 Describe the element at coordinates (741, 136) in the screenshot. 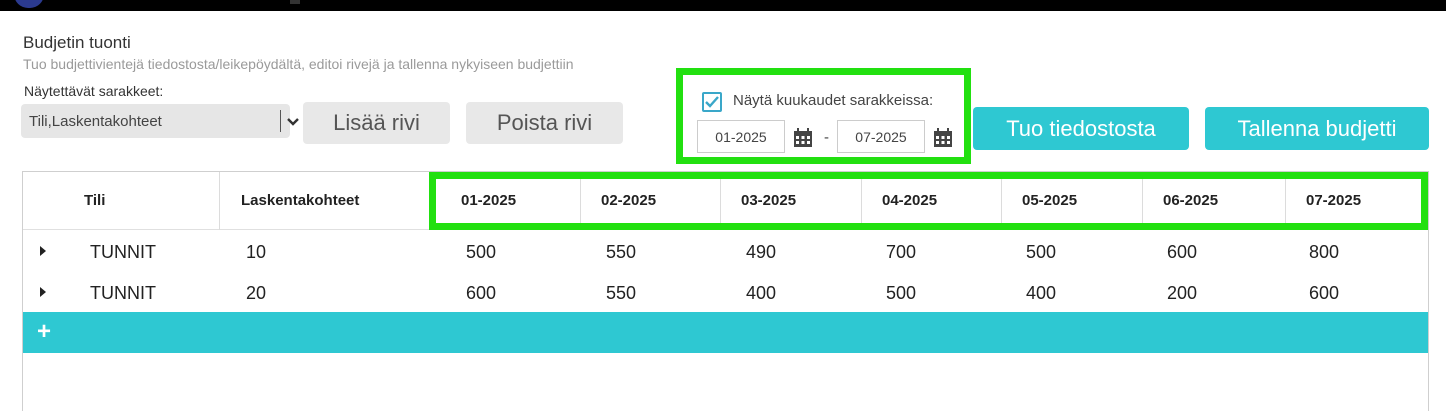

I see `month-from-input: 01-2025` at that location.